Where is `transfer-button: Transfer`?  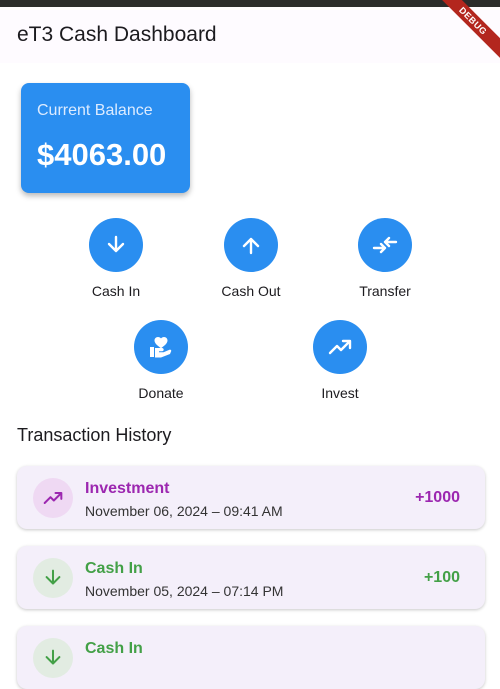
transfer-button: Transfer is located at coordinates (385, 258).